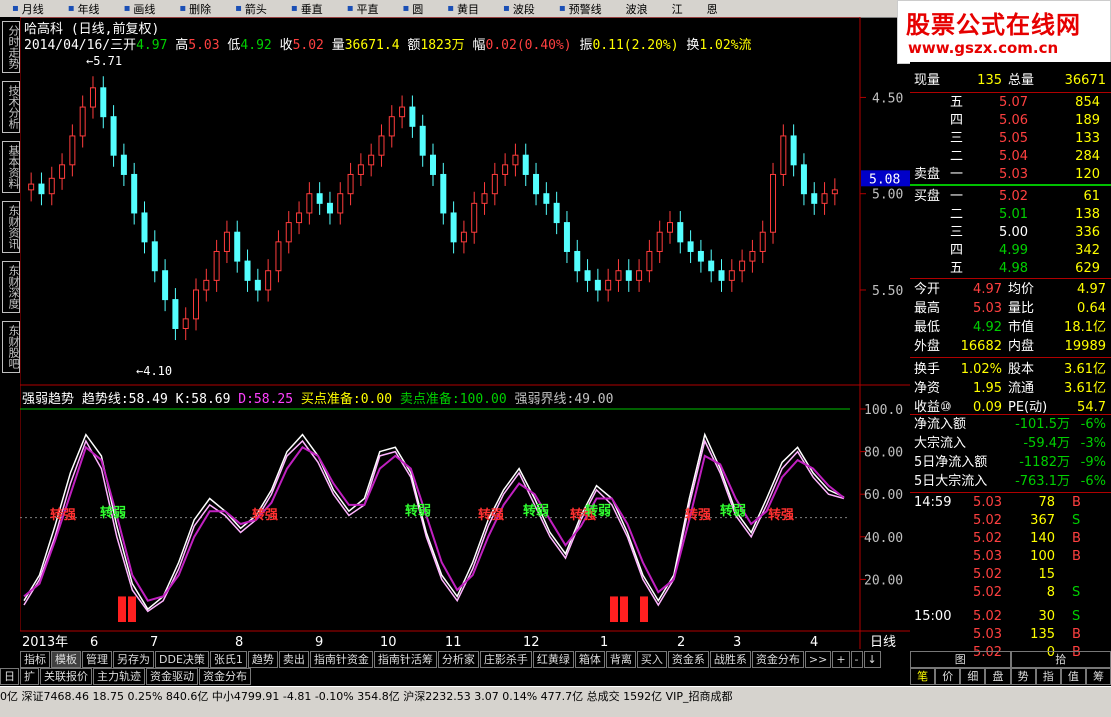 The width and height of the screenshot is (1111, 717). Describe the element at coordinates (506, 659) in the screenshot. I see `indicator-tab-11: 庄影杀手` at that location.